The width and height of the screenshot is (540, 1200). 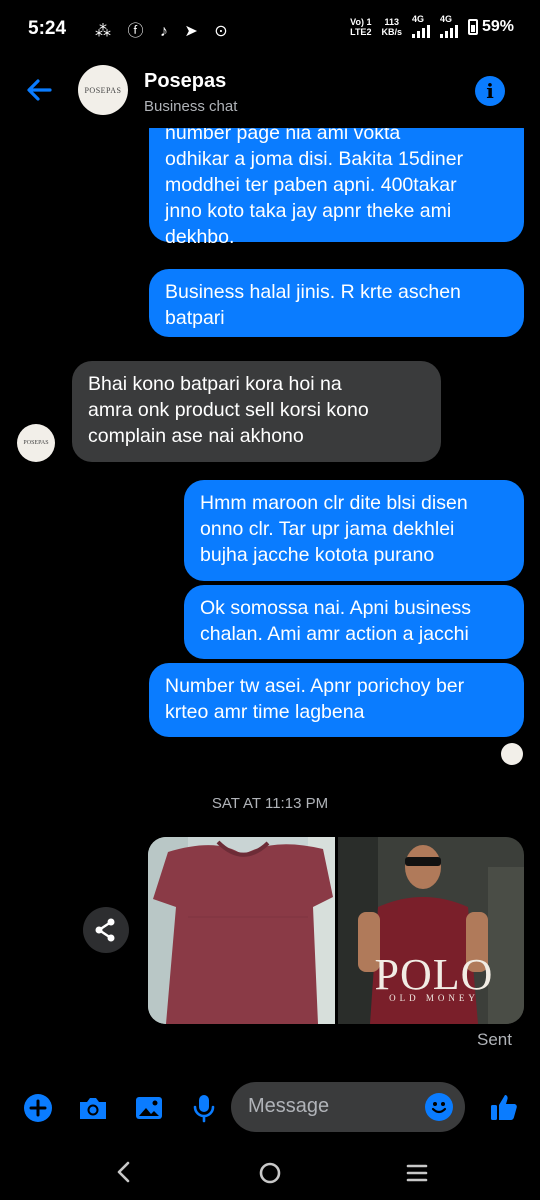 I want to click on battery-icon, so click(x=472, y=27).